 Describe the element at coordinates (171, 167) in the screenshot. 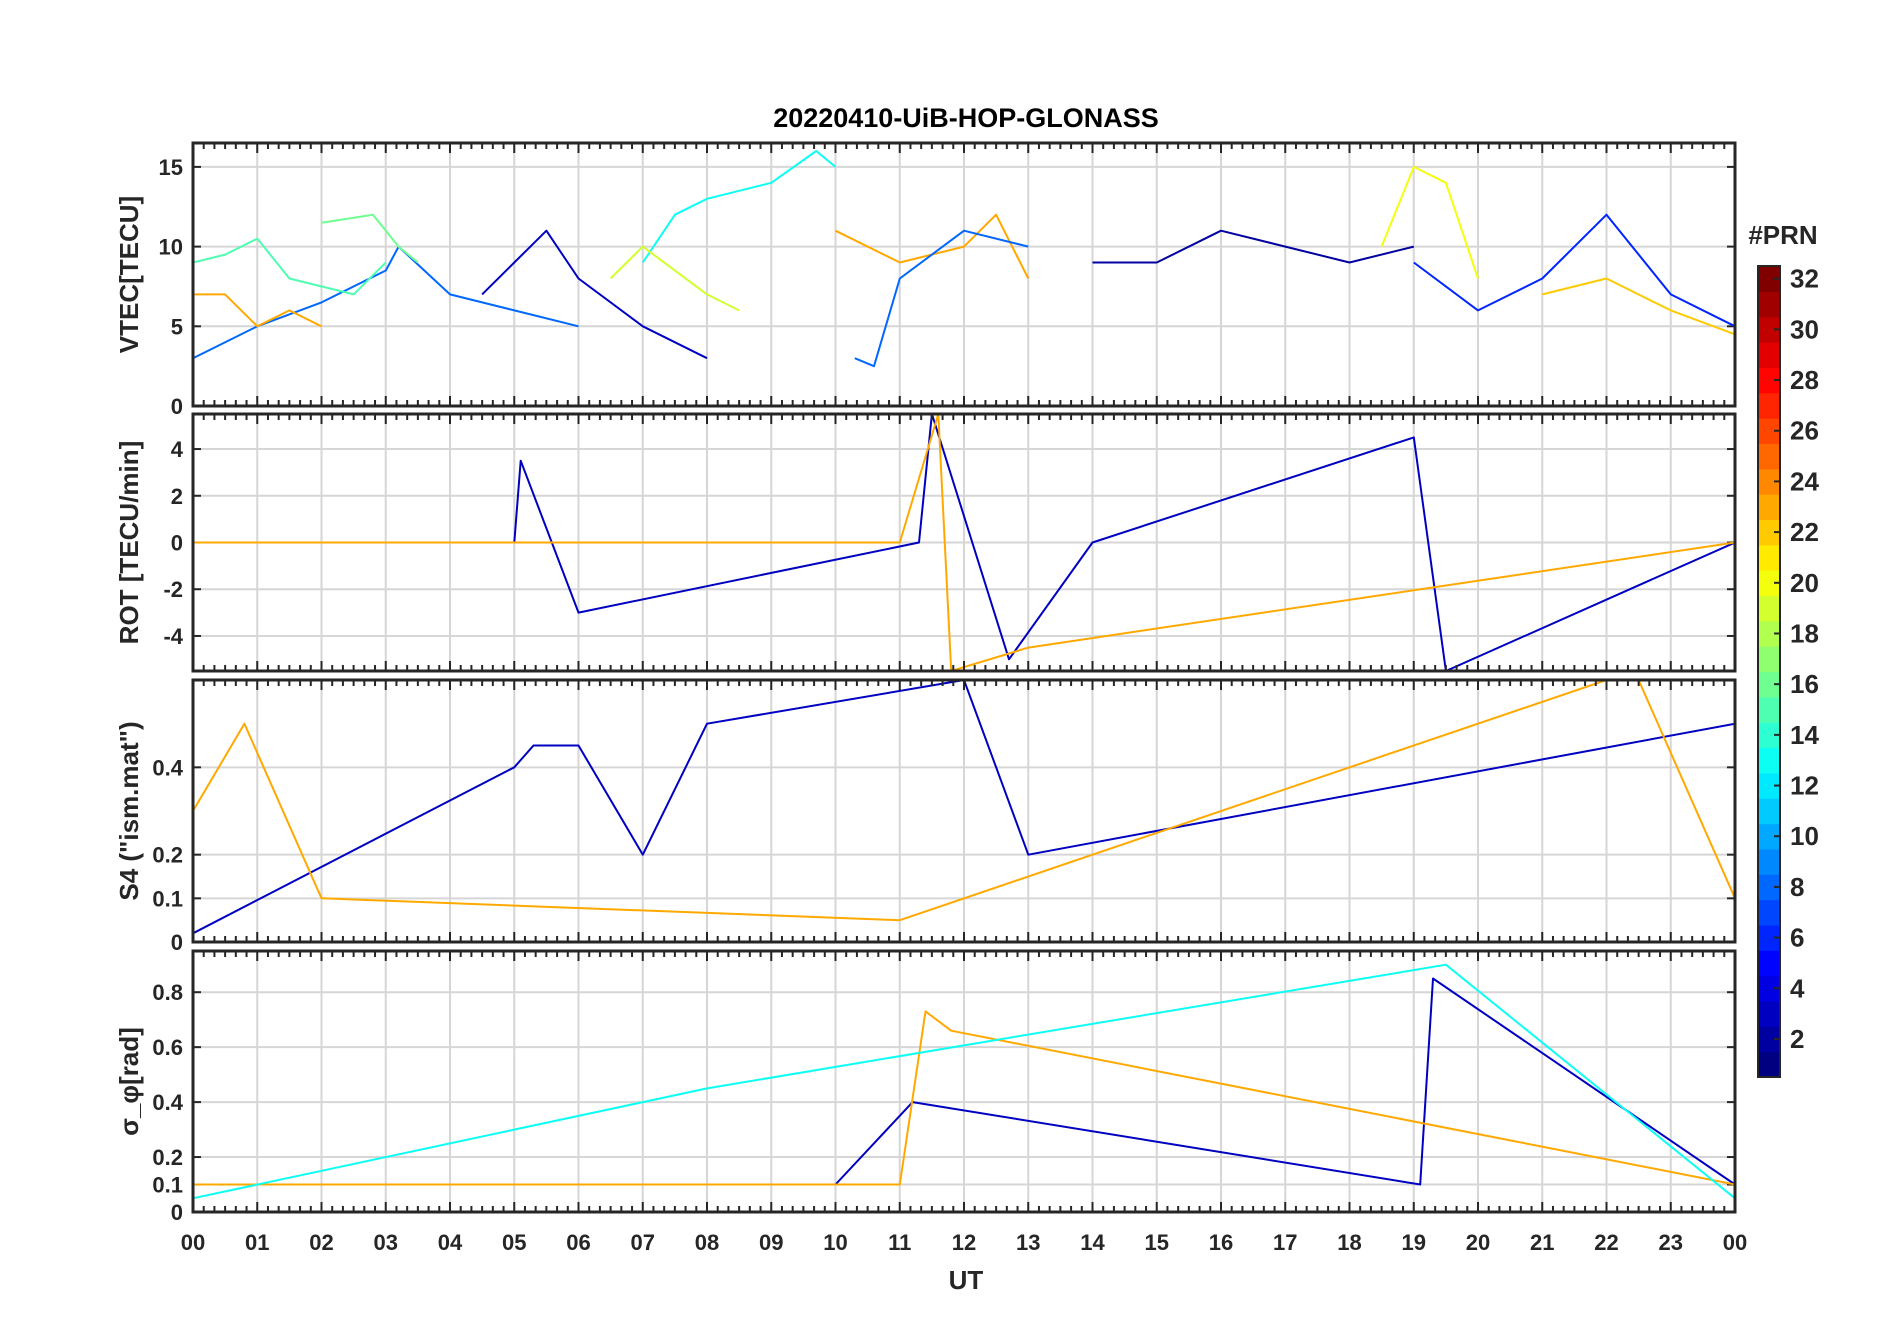

I see `y-tick-label: 15` at that location.